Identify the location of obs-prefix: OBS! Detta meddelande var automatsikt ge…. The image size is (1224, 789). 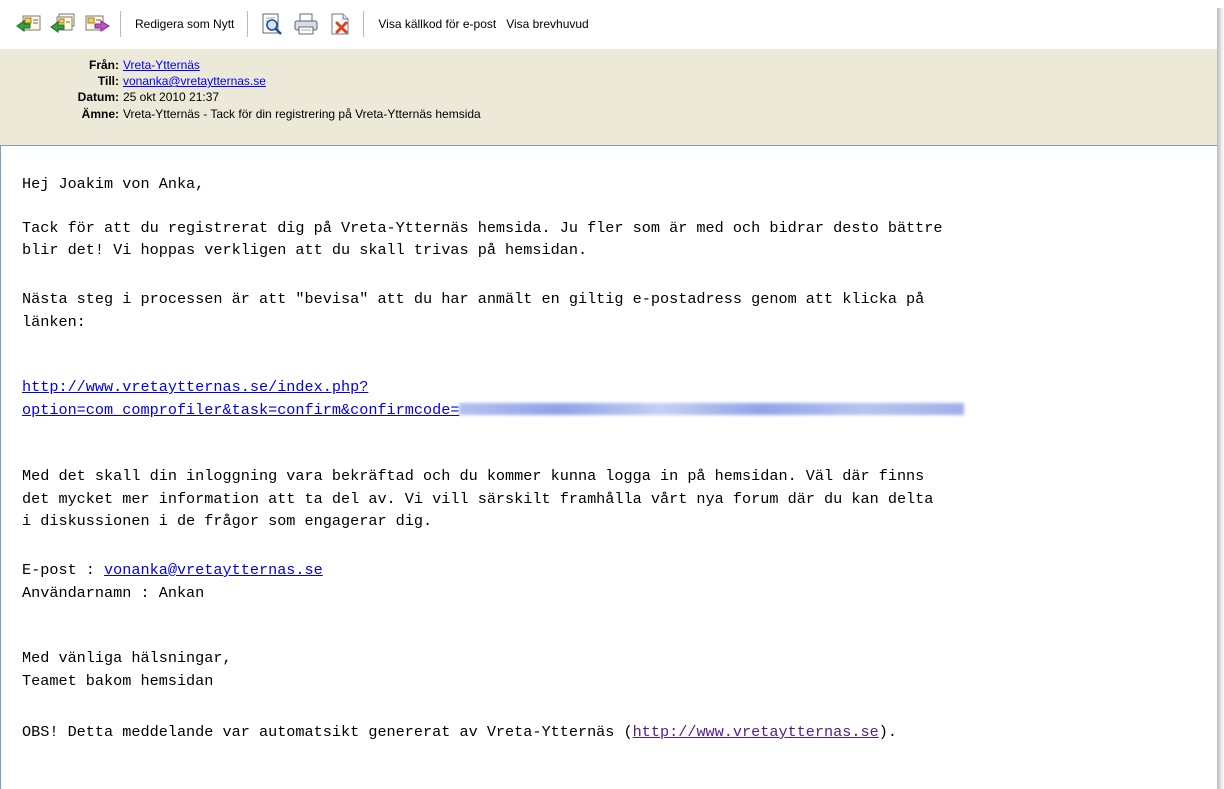
(327, 732).